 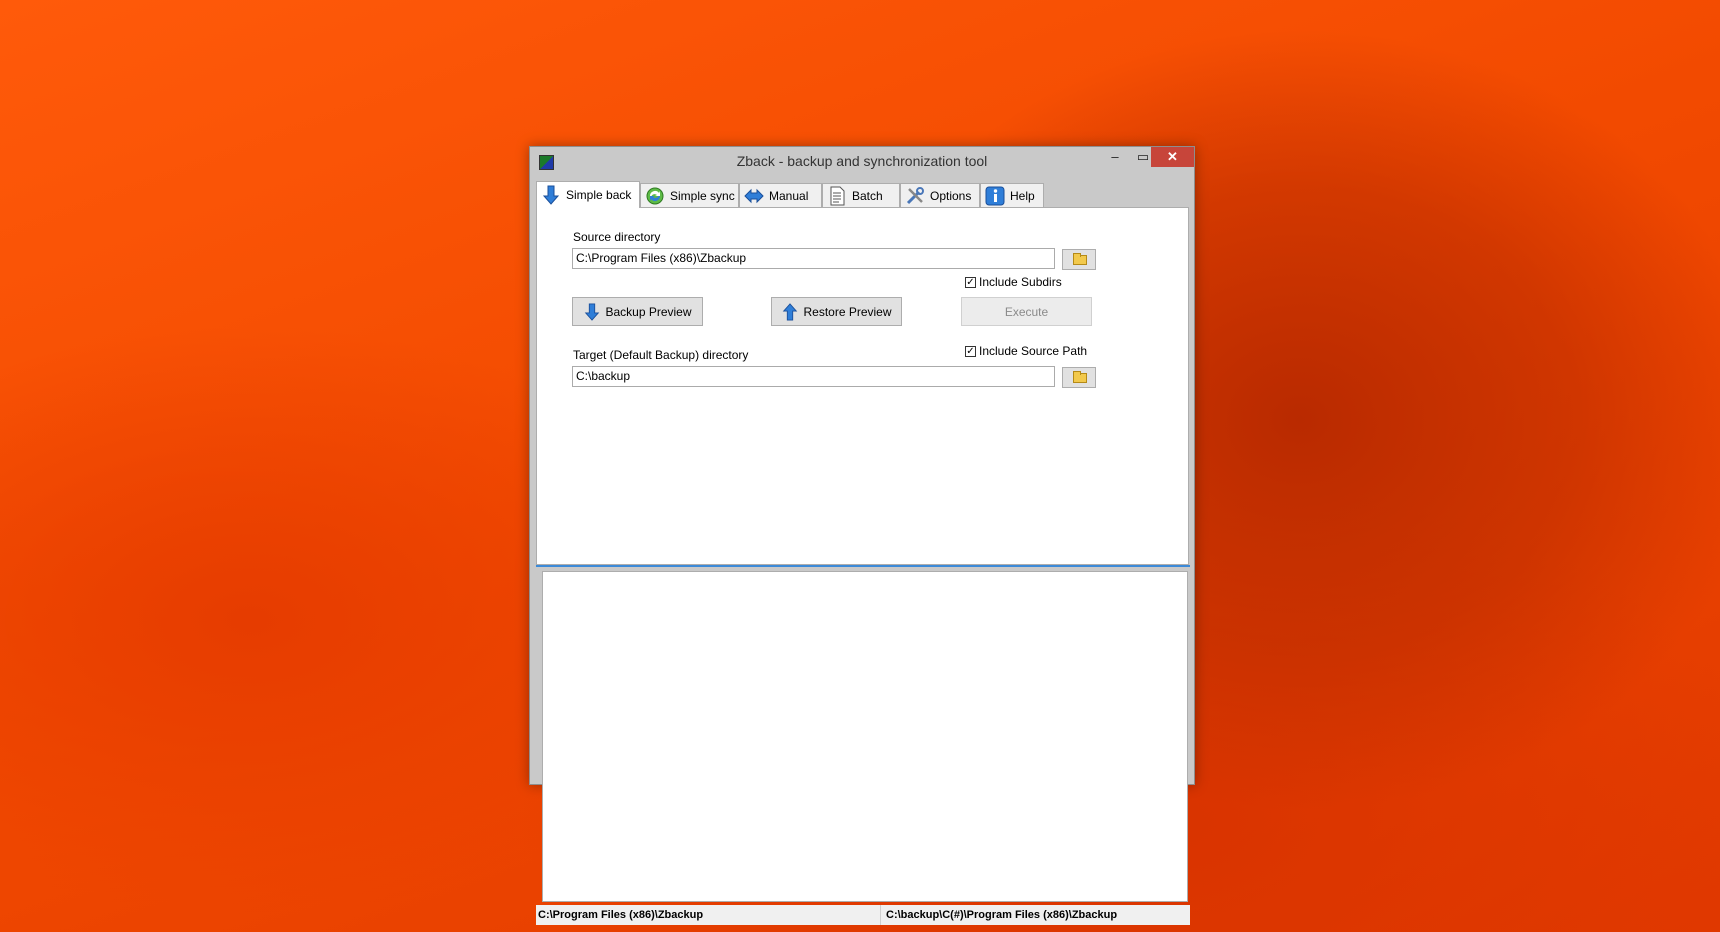 What do you see at coordinates (867, 195) in the screenshot?
I see `tab-label: Batch` at bounding box center [867, 195].